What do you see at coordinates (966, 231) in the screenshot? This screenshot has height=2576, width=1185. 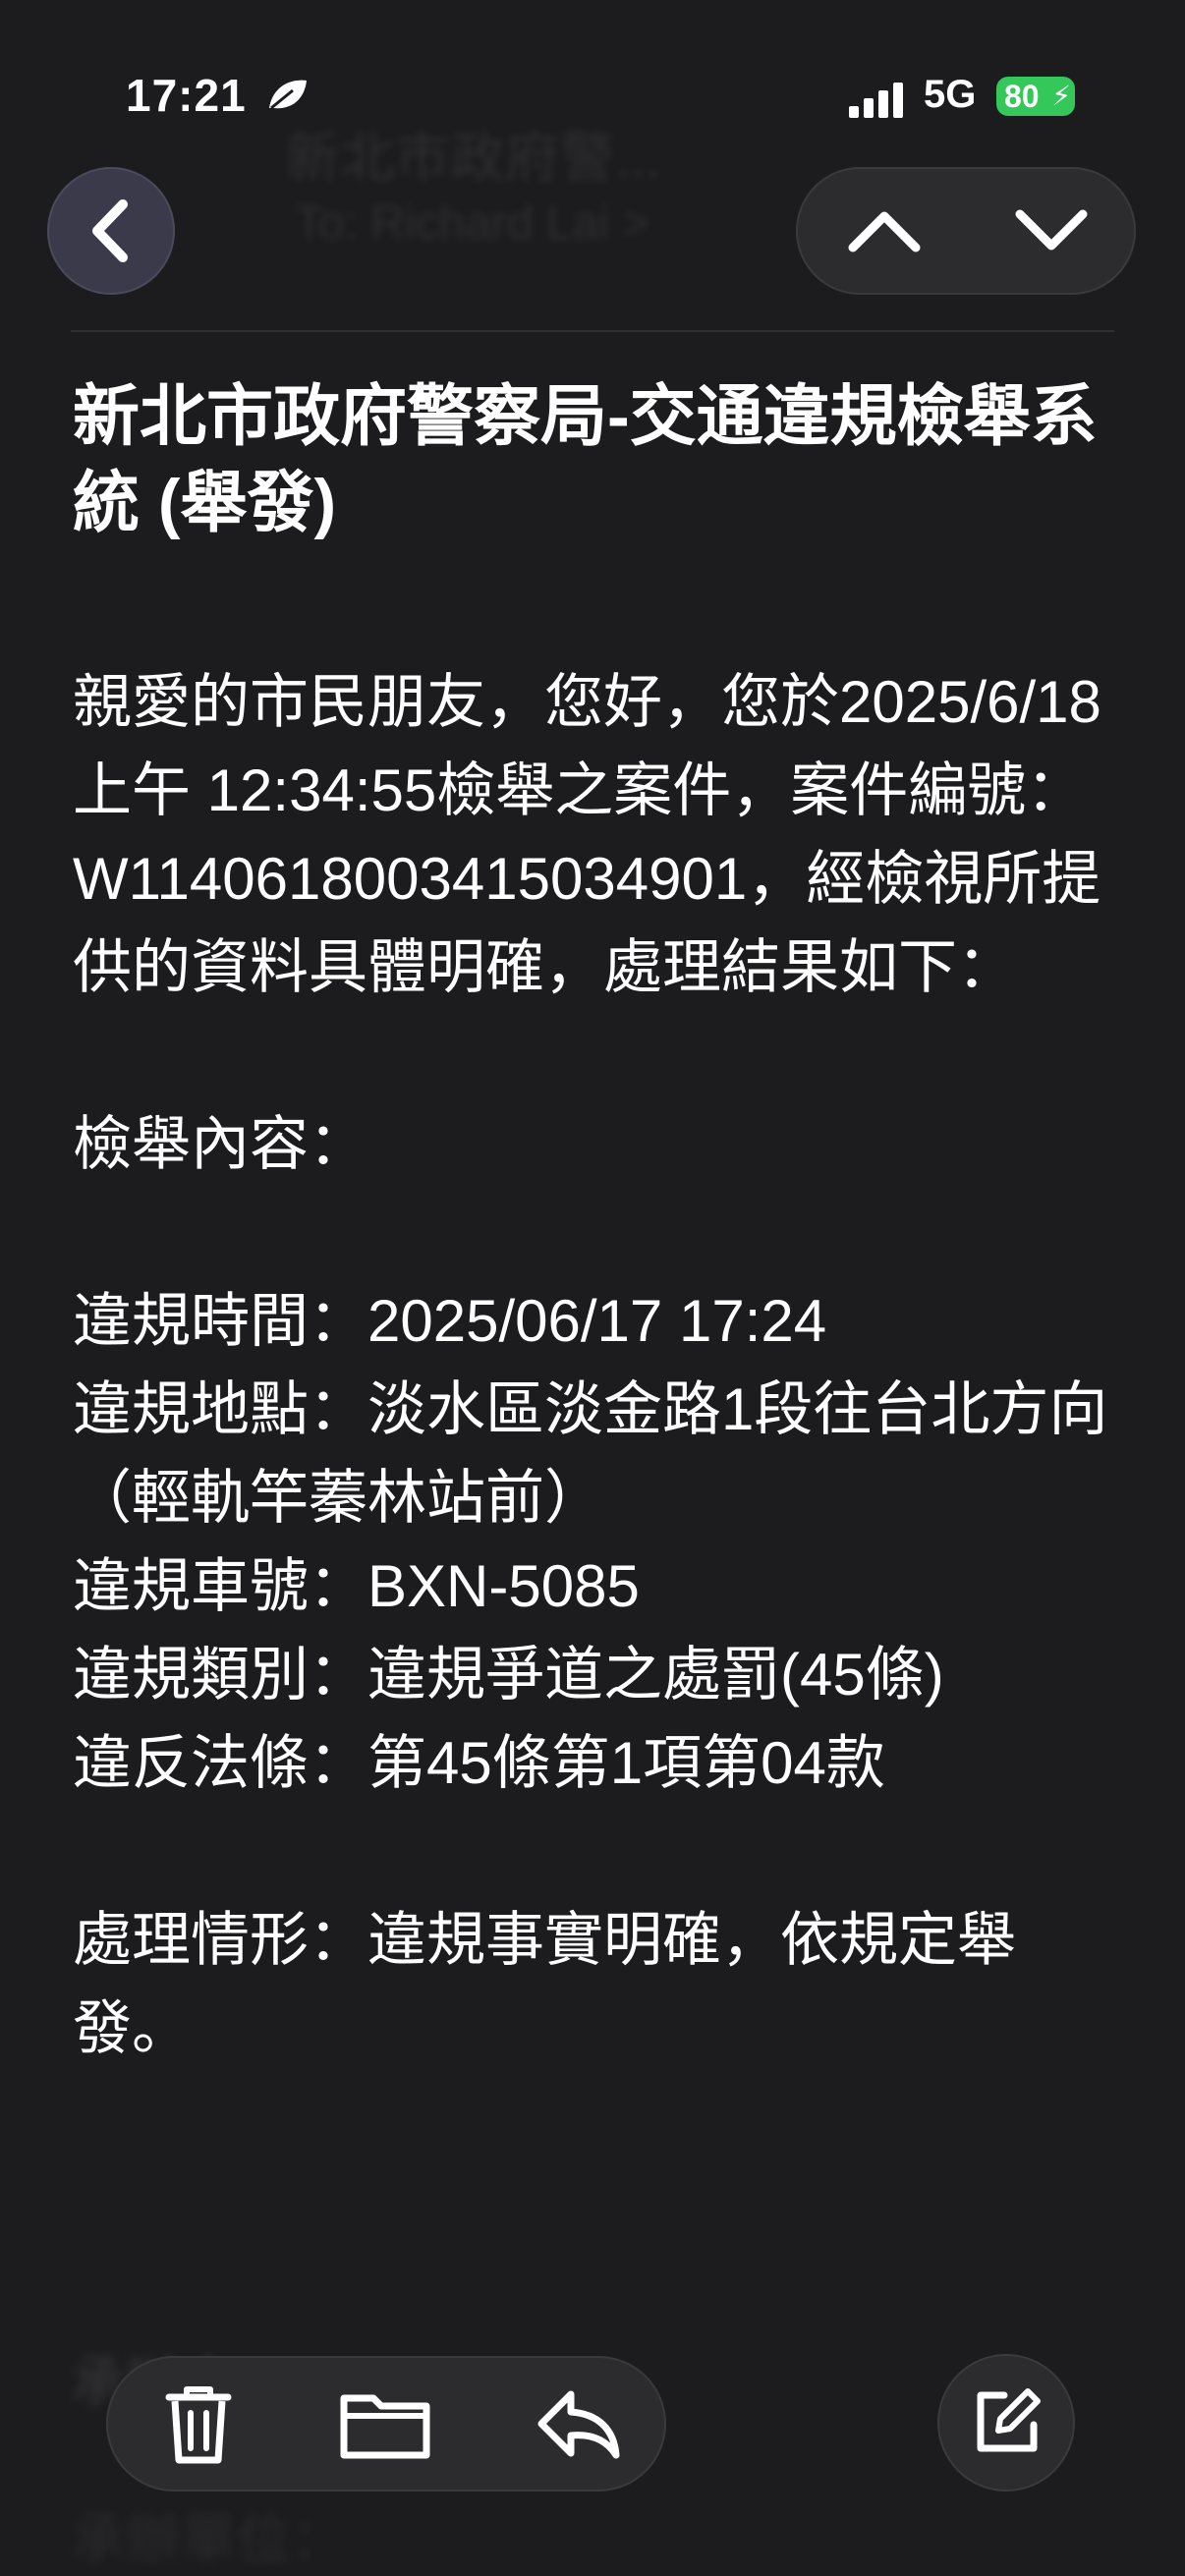 I see `message-navigation` at bounding box center [966, 231].